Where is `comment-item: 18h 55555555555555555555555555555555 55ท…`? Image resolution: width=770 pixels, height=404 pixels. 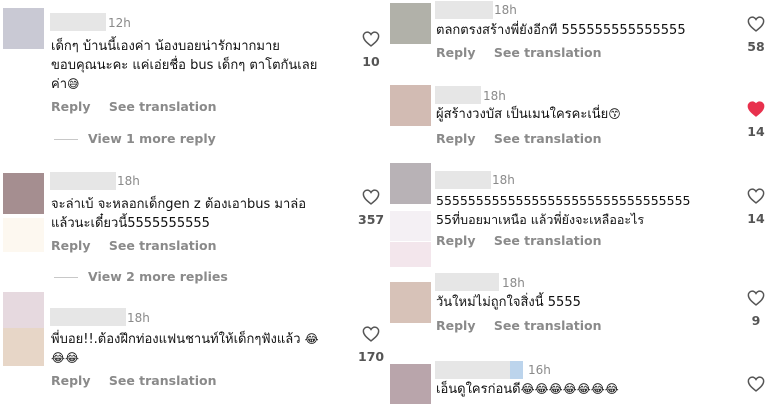 comment-item: 18h 55555555555555555555555555555555 55ท… is located at coordinates (577, 214).